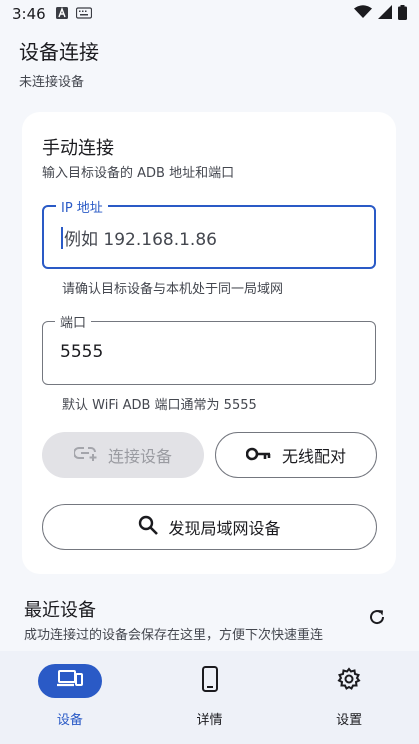  I want to click on nav-settings-indicator, so click(349, 681).